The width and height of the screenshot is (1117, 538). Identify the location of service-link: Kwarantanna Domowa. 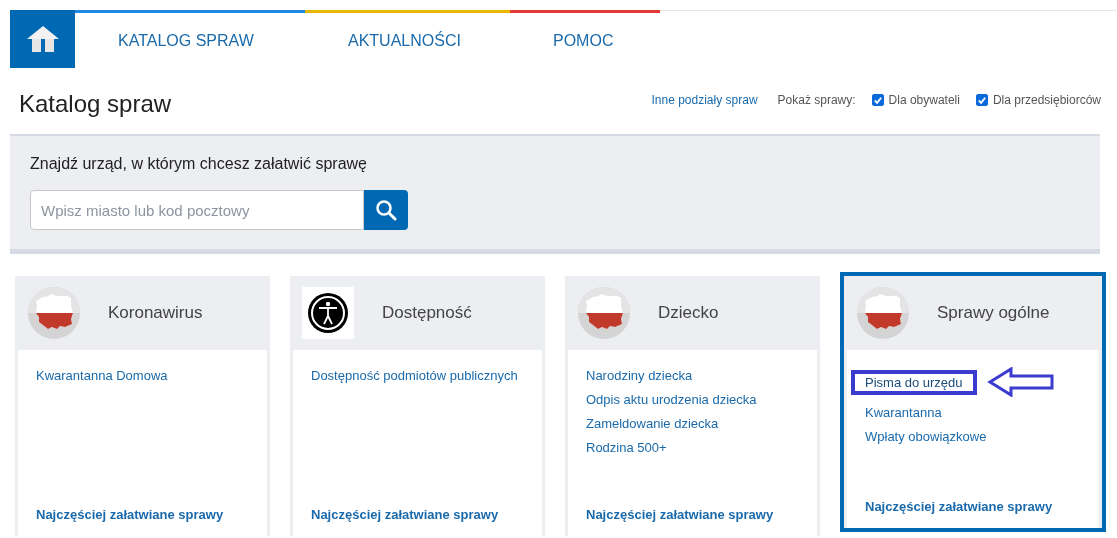
(102, 375).